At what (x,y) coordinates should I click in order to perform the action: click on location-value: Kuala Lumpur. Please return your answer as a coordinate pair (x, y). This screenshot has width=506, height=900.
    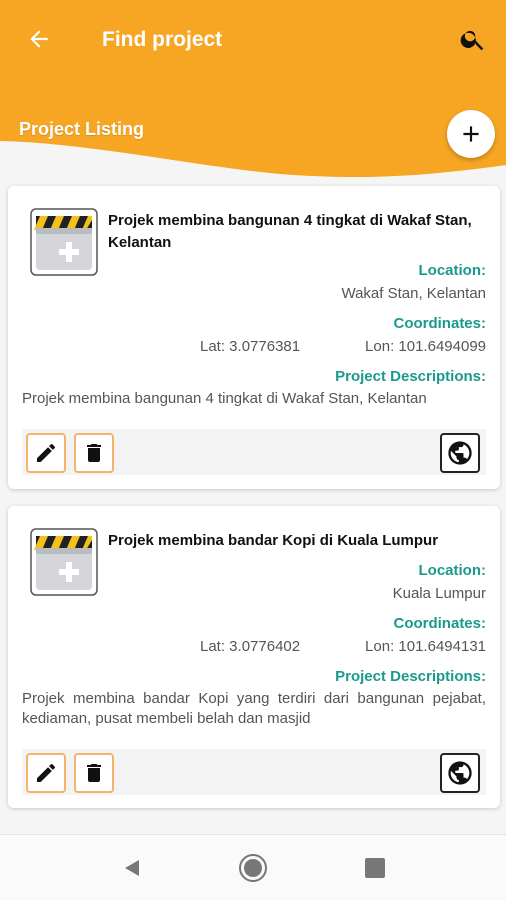
    Looking at the image, I should click on (439, 593).